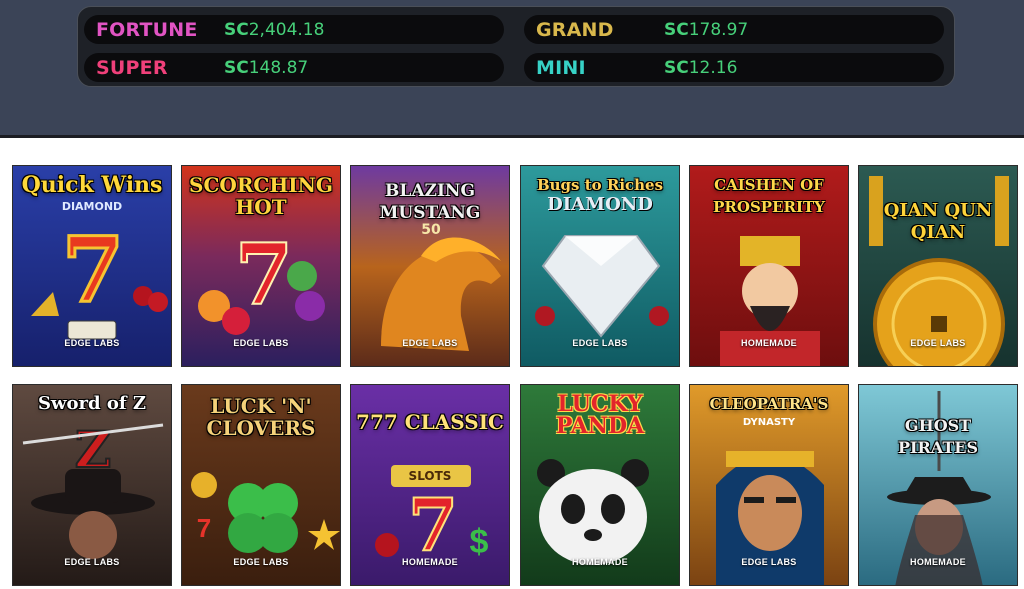  I want to click on game-title: LUCK 'N' CLOVERS, so click(261, 417).